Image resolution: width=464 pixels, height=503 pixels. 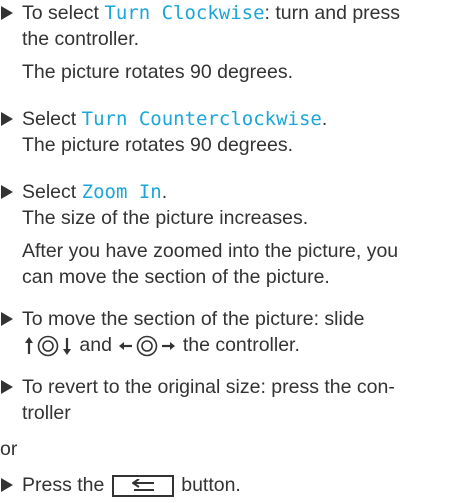 What do you see at coordinates (63, 485) in the screenshot?
I see `step-text: Press the` at bounding box center [63, 485].